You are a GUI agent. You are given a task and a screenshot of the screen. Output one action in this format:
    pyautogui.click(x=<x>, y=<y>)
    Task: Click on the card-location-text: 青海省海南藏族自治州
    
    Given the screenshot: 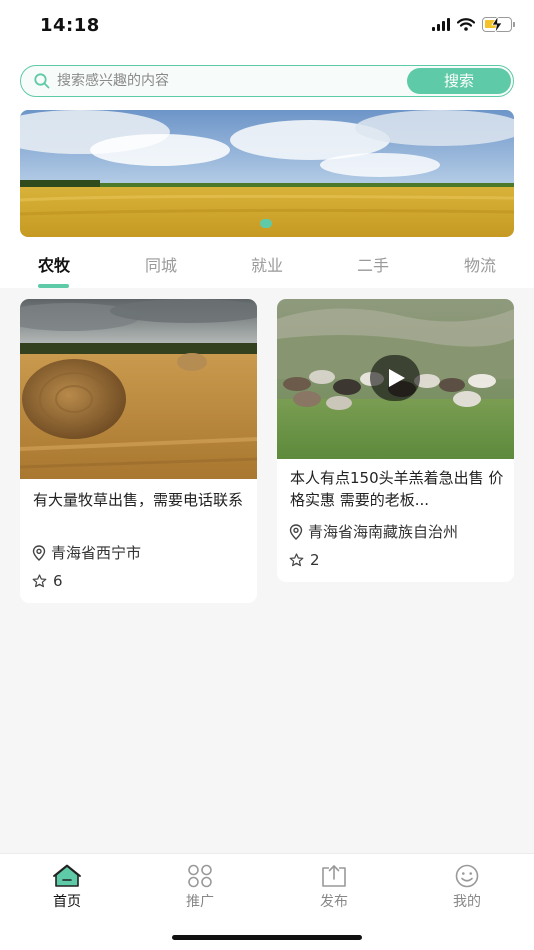 What is the action you would take?
    pyautogui.click(x=383, y=532)
    